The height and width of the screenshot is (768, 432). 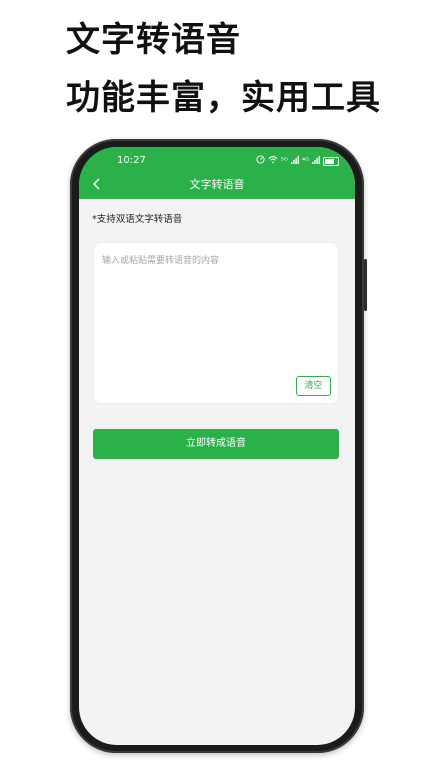 I want to click on app-title: 文字转语音, so click(x=217, y=184).